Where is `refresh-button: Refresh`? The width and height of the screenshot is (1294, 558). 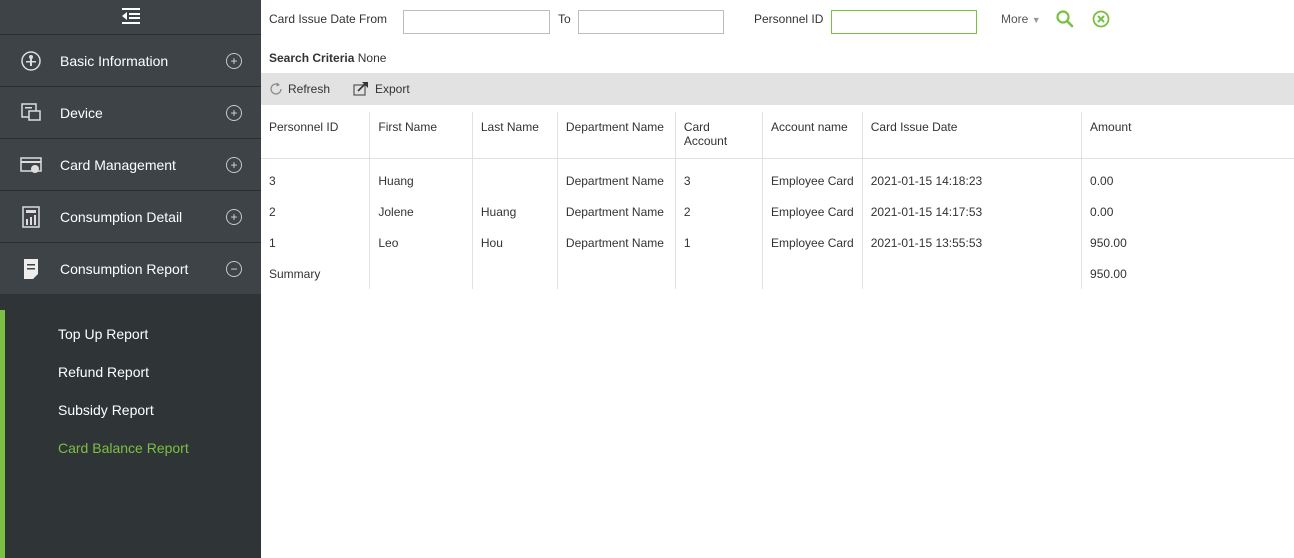
refresh-button: Refresh is located at coordinates (299, 89).